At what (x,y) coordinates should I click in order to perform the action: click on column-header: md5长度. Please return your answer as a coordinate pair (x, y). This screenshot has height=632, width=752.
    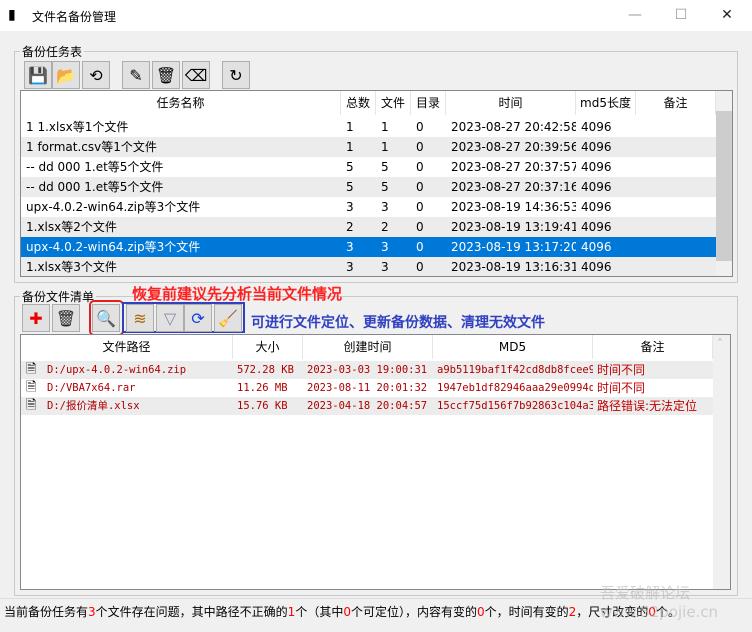
    Looking at the image, I should click on (606, 103).